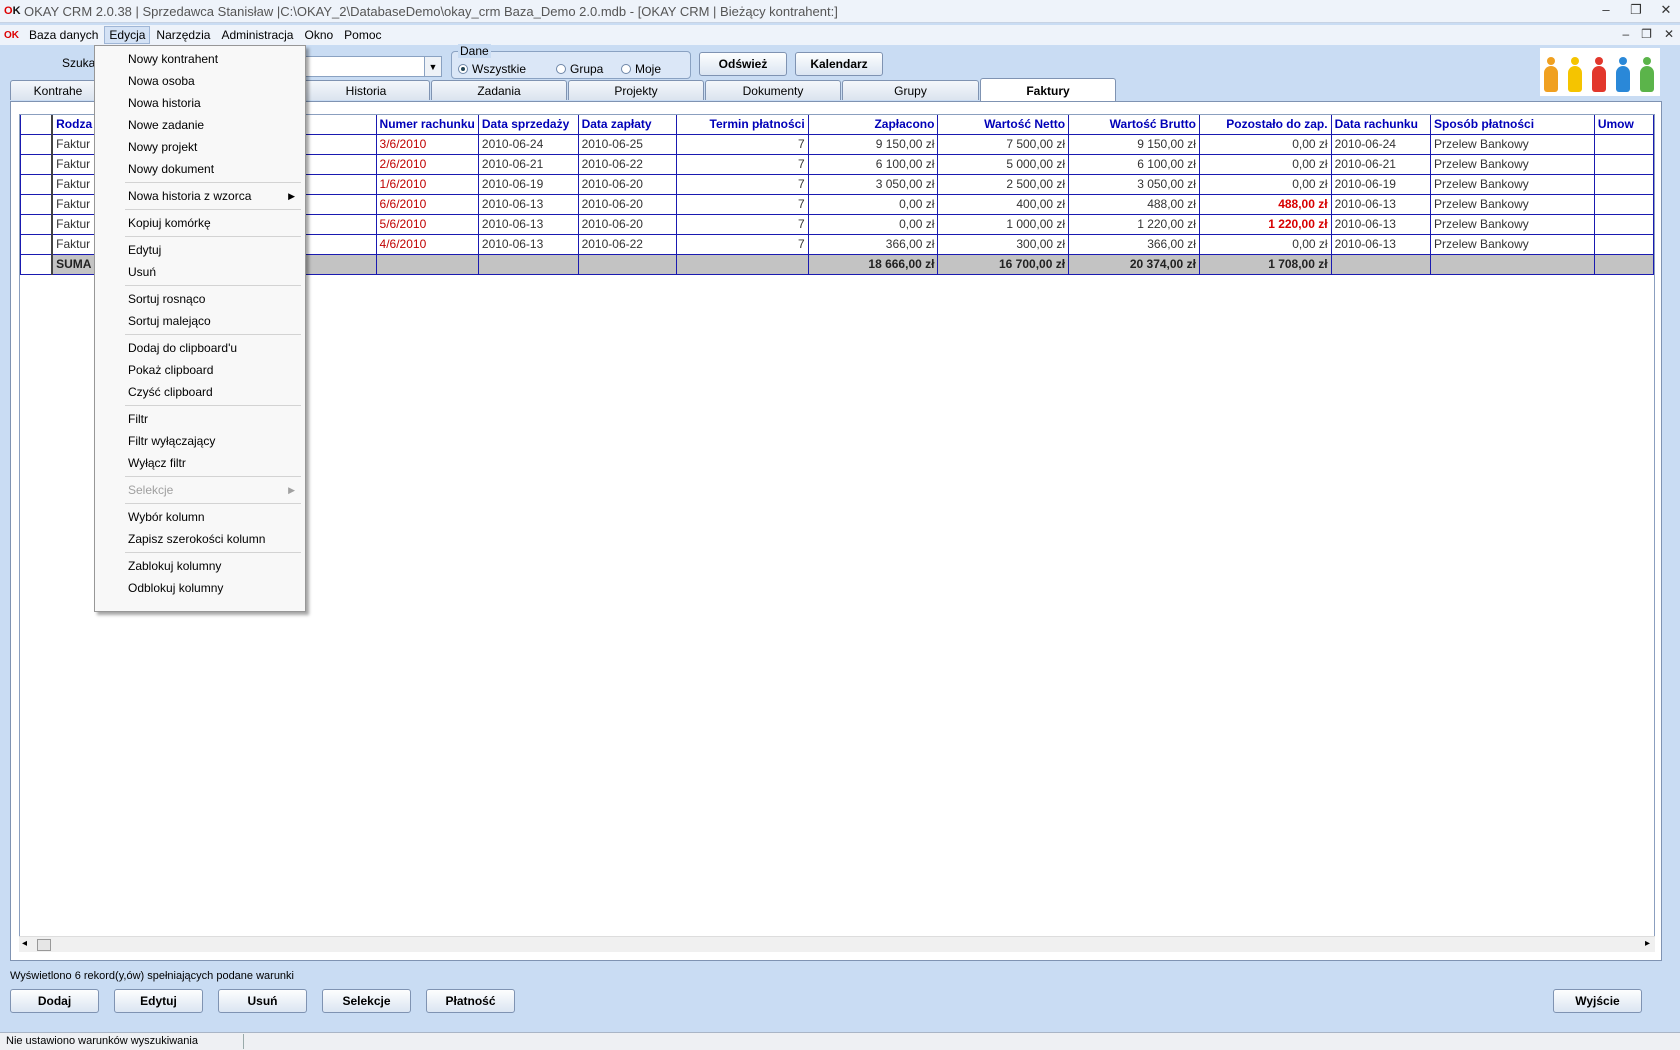 The height and width of the screenshot is (1050, 1680). I want to click on menu-administracja: Administracja, so click(257, 35).